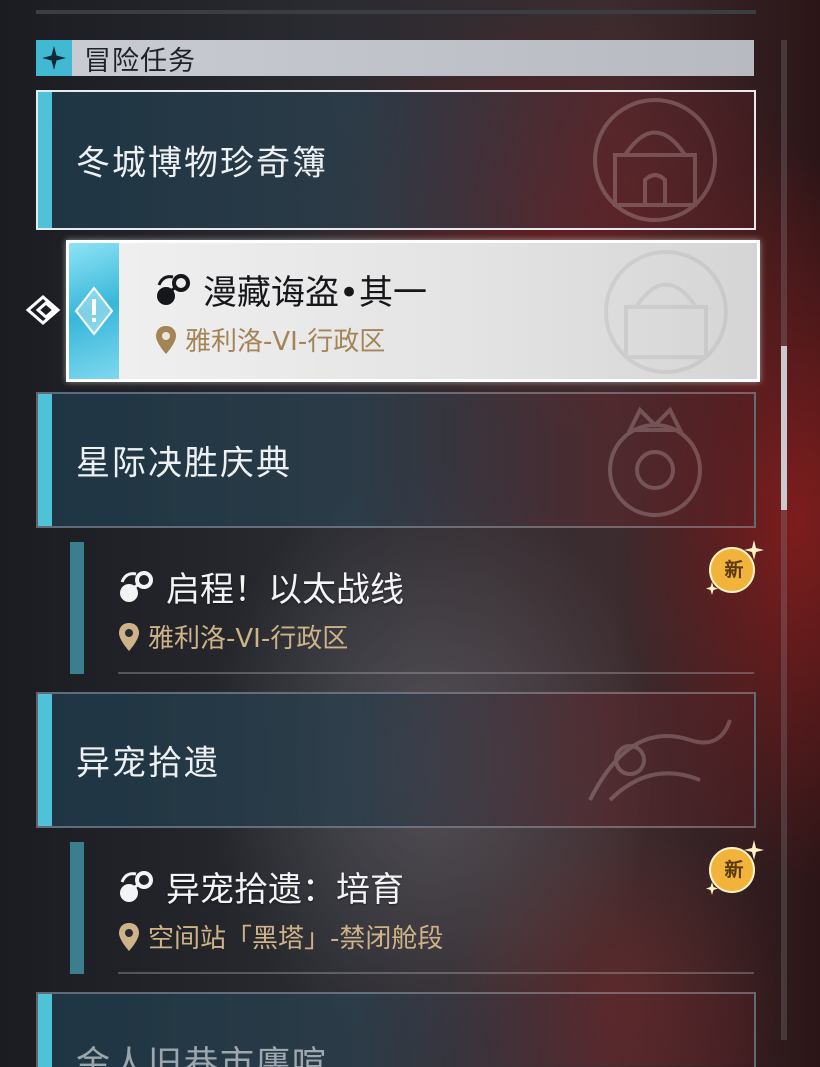  What do you see at coordinates (415, 907) in the screenshot?
I see `quest-item: 异宠拾遗：培育 空间站「黑塔」-禁闭舱段 新` at bounding box center [415, 907].